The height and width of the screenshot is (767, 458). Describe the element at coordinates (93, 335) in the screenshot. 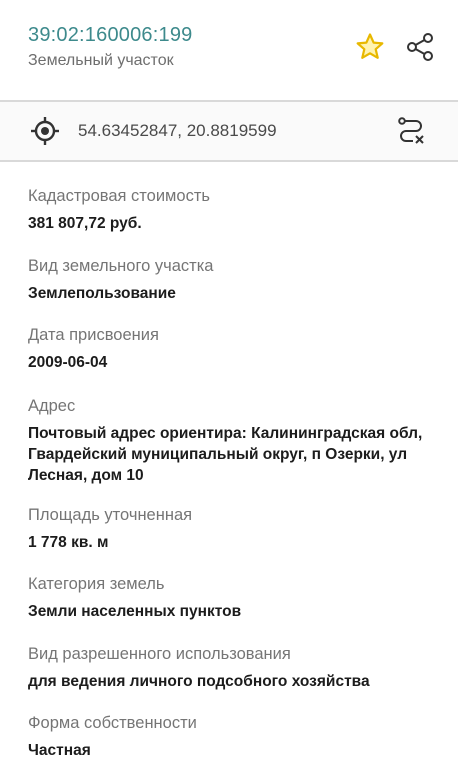

I see `field-label: Дата присвоения` at that location.